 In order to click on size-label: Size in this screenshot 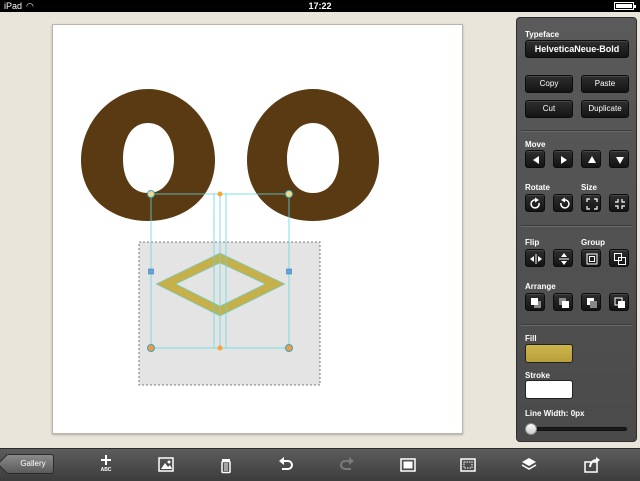, I will do `click(589, 187)`.